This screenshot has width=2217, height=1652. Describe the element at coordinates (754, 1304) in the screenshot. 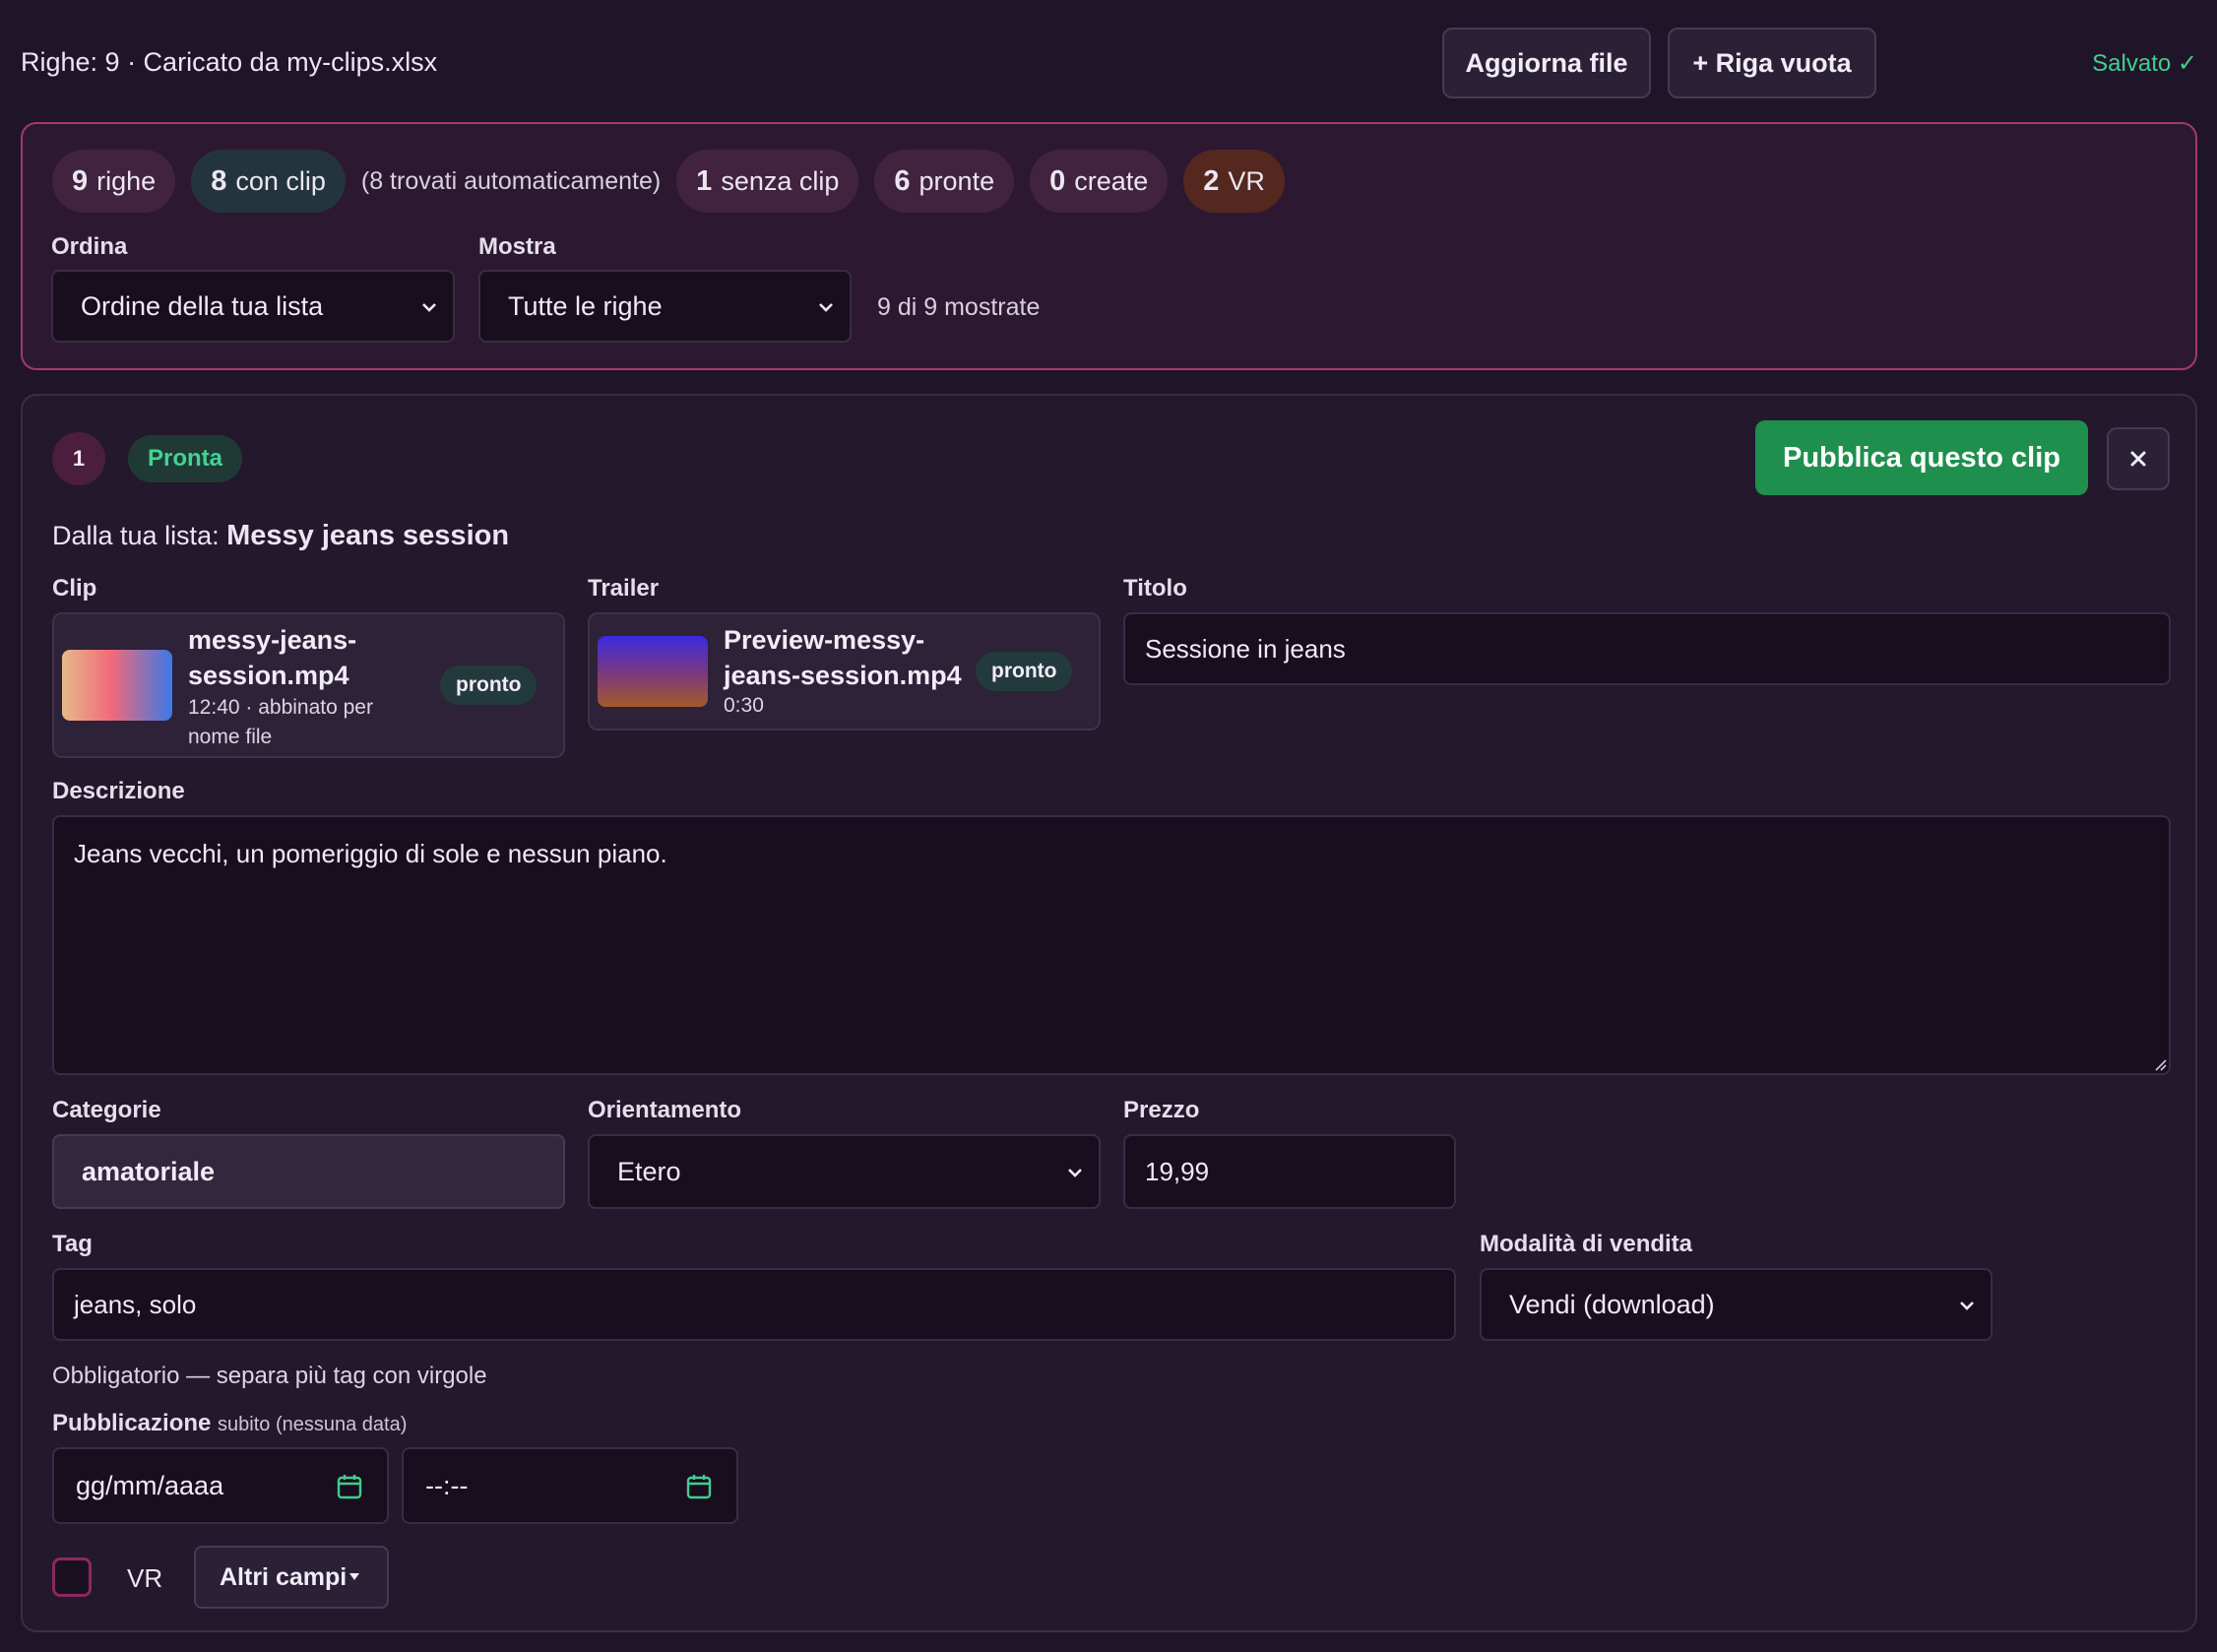

I see `tags-input: jeans, solo` at that location.